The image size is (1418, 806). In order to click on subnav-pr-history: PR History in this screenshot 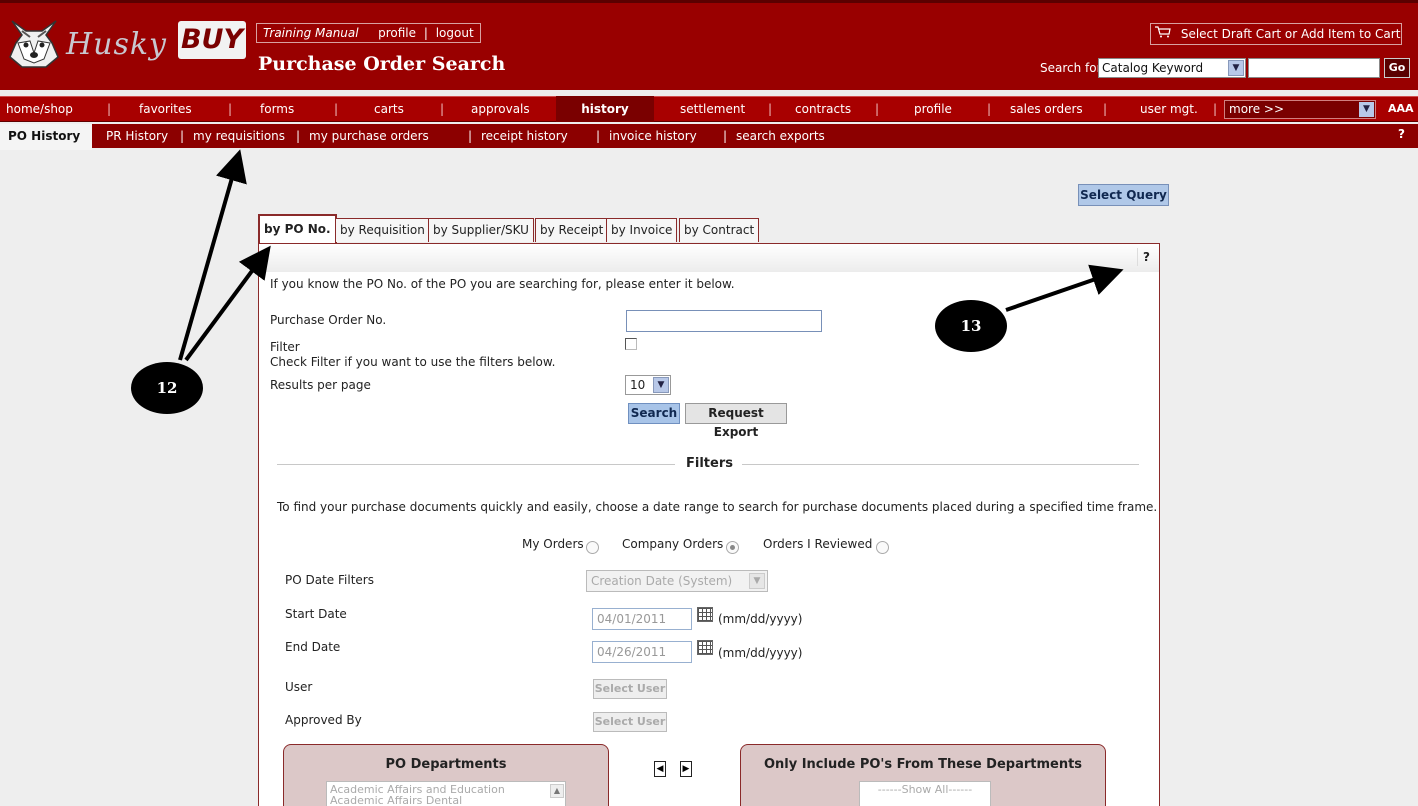, I will do `click(137, 136)`.